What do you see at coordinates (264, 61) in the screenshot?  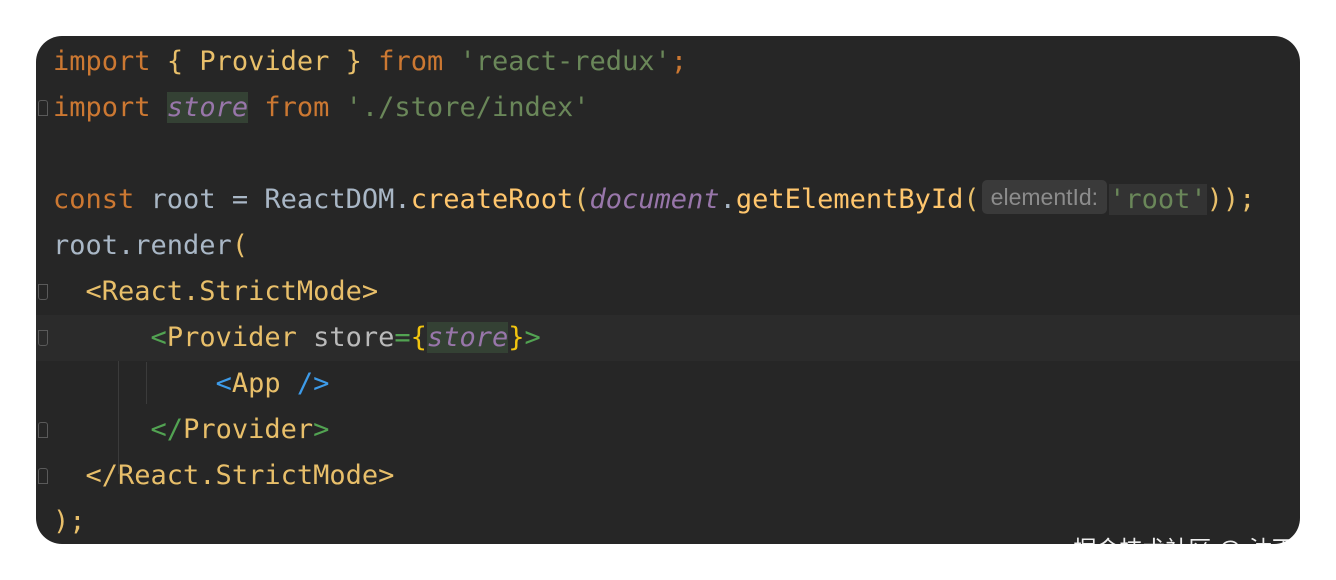 I see `identifier-provider: Provider` at bounding box center [264, 61].